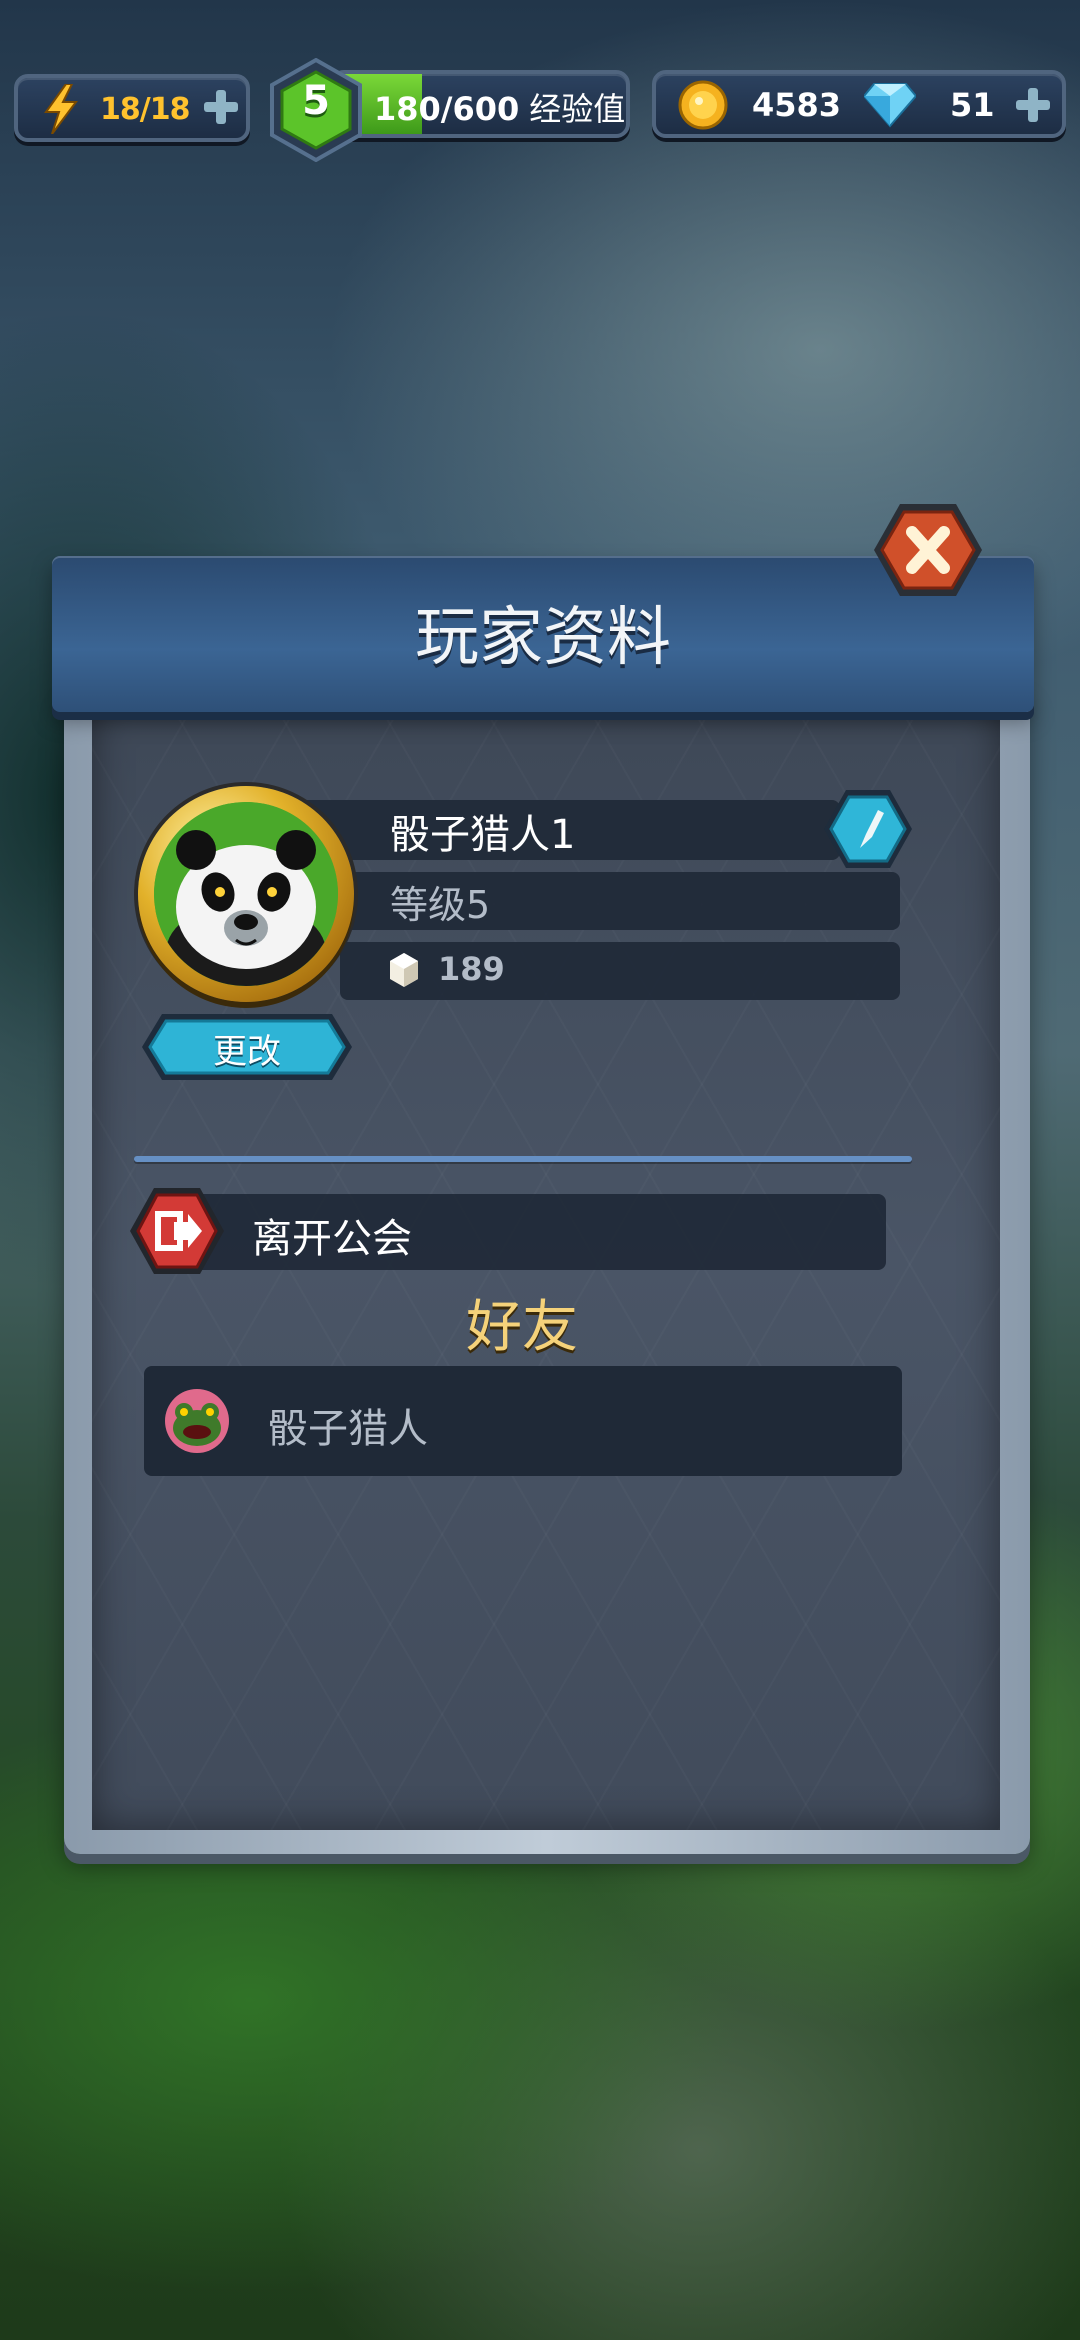  What do you see at coordinates (797, 105) in the screenshot?
I see `coin-count: 4583` at bounding box center [797, 105].